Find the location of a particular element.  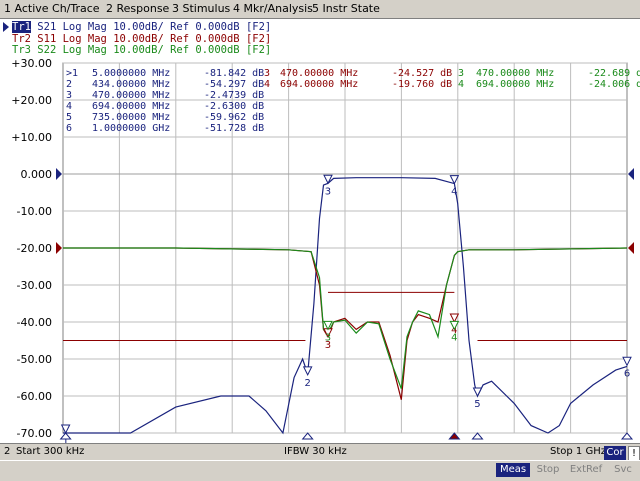

start-frequency: Start 300 kHz is located at coordinates (50, 451).